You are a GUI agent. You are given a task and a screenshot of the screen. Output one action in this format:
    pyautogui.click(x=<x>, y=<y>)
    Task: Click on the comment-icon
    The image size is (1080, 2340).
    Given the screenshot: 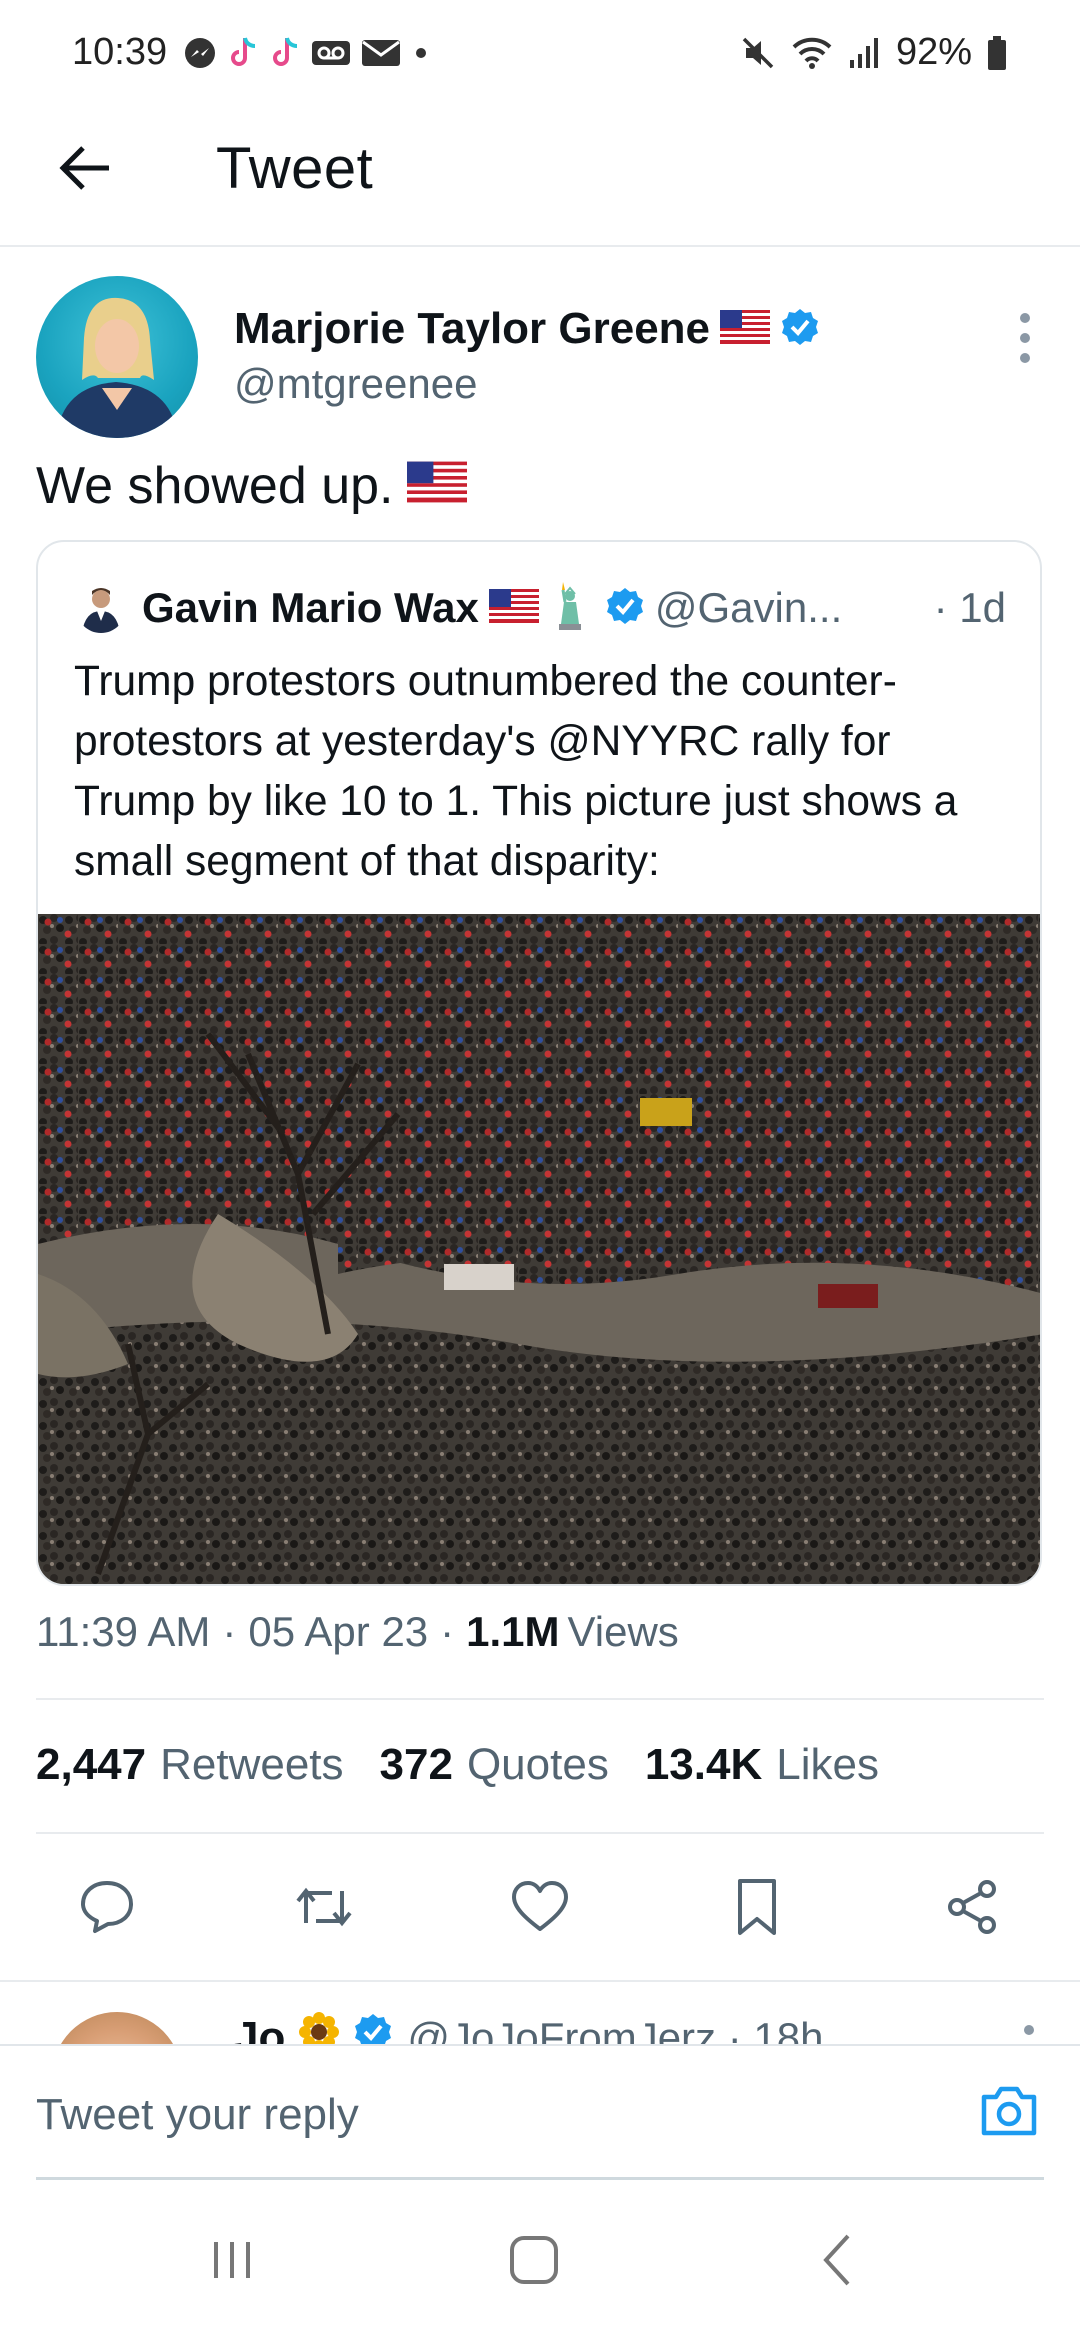 What is the action you would take?
    pyautogui.click(x=107, y=1907)
    